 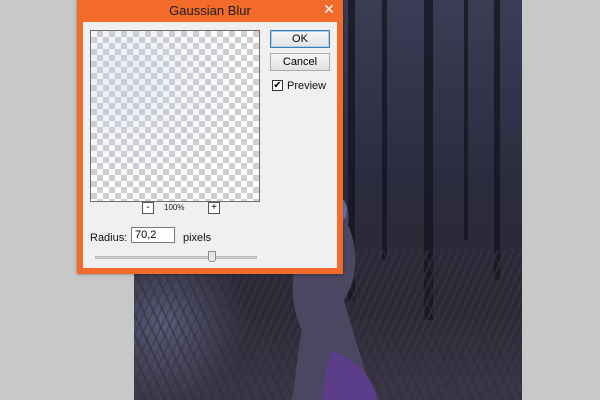 I want to click on minus-icon: -, so click(x=148, y=208).